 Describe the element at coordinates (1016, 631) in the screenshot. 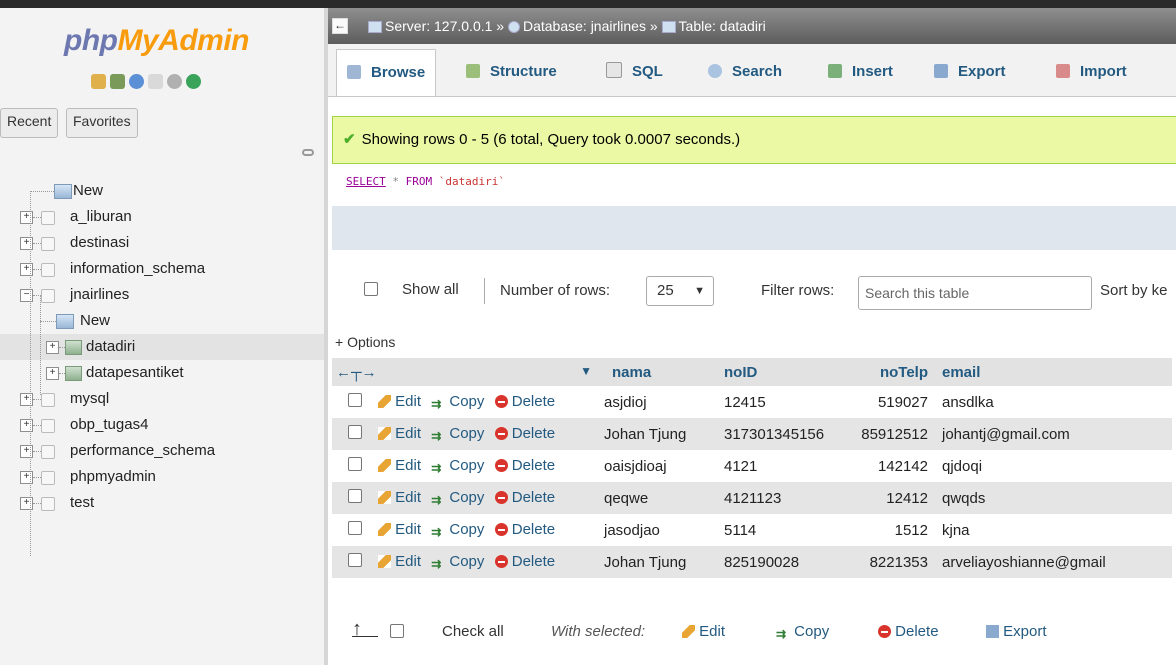

I see `bulk-export-button: Export` at that location.